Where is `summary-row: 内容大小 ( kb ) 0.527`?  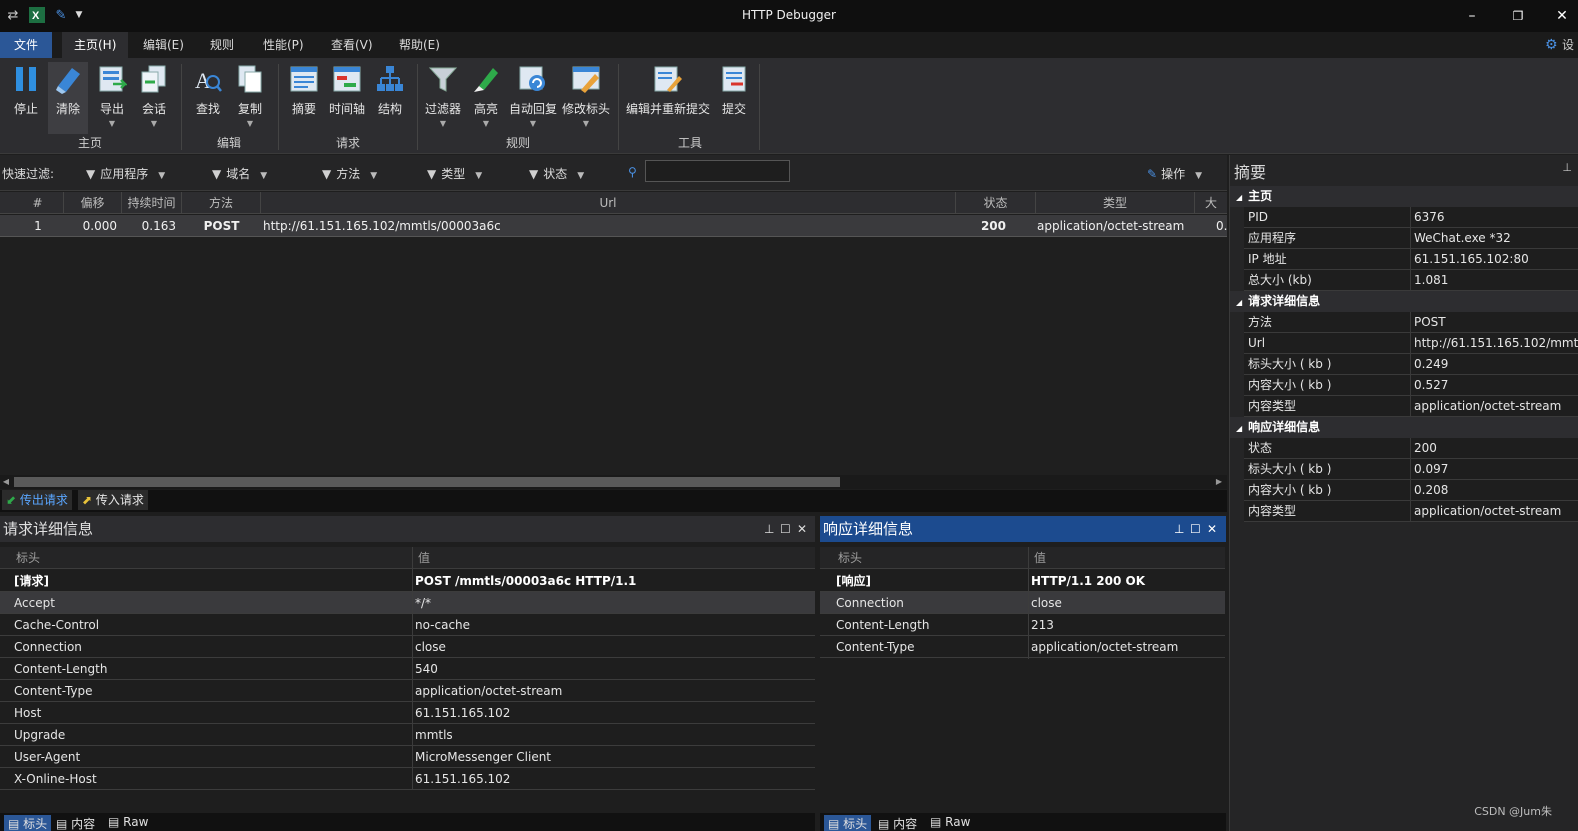
summary-row: 内容大小 ( kb ) 0.527 is located at coordinates (1411, 385).